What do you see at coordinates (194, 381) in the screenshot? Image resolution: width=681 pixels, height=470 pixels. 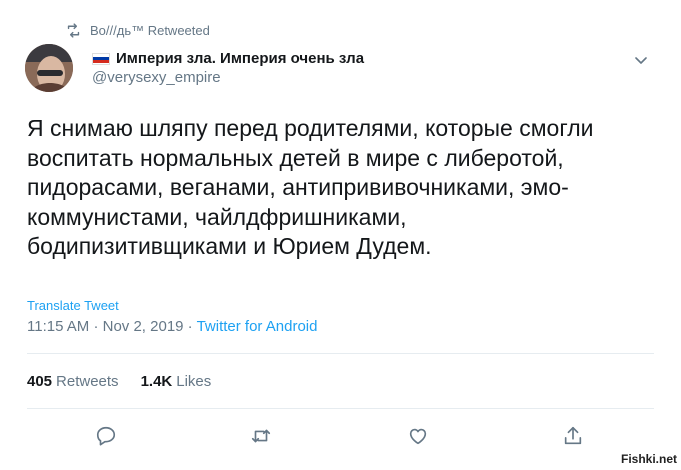 I see `likes-label: Likes` at bounding box center [194, 381].